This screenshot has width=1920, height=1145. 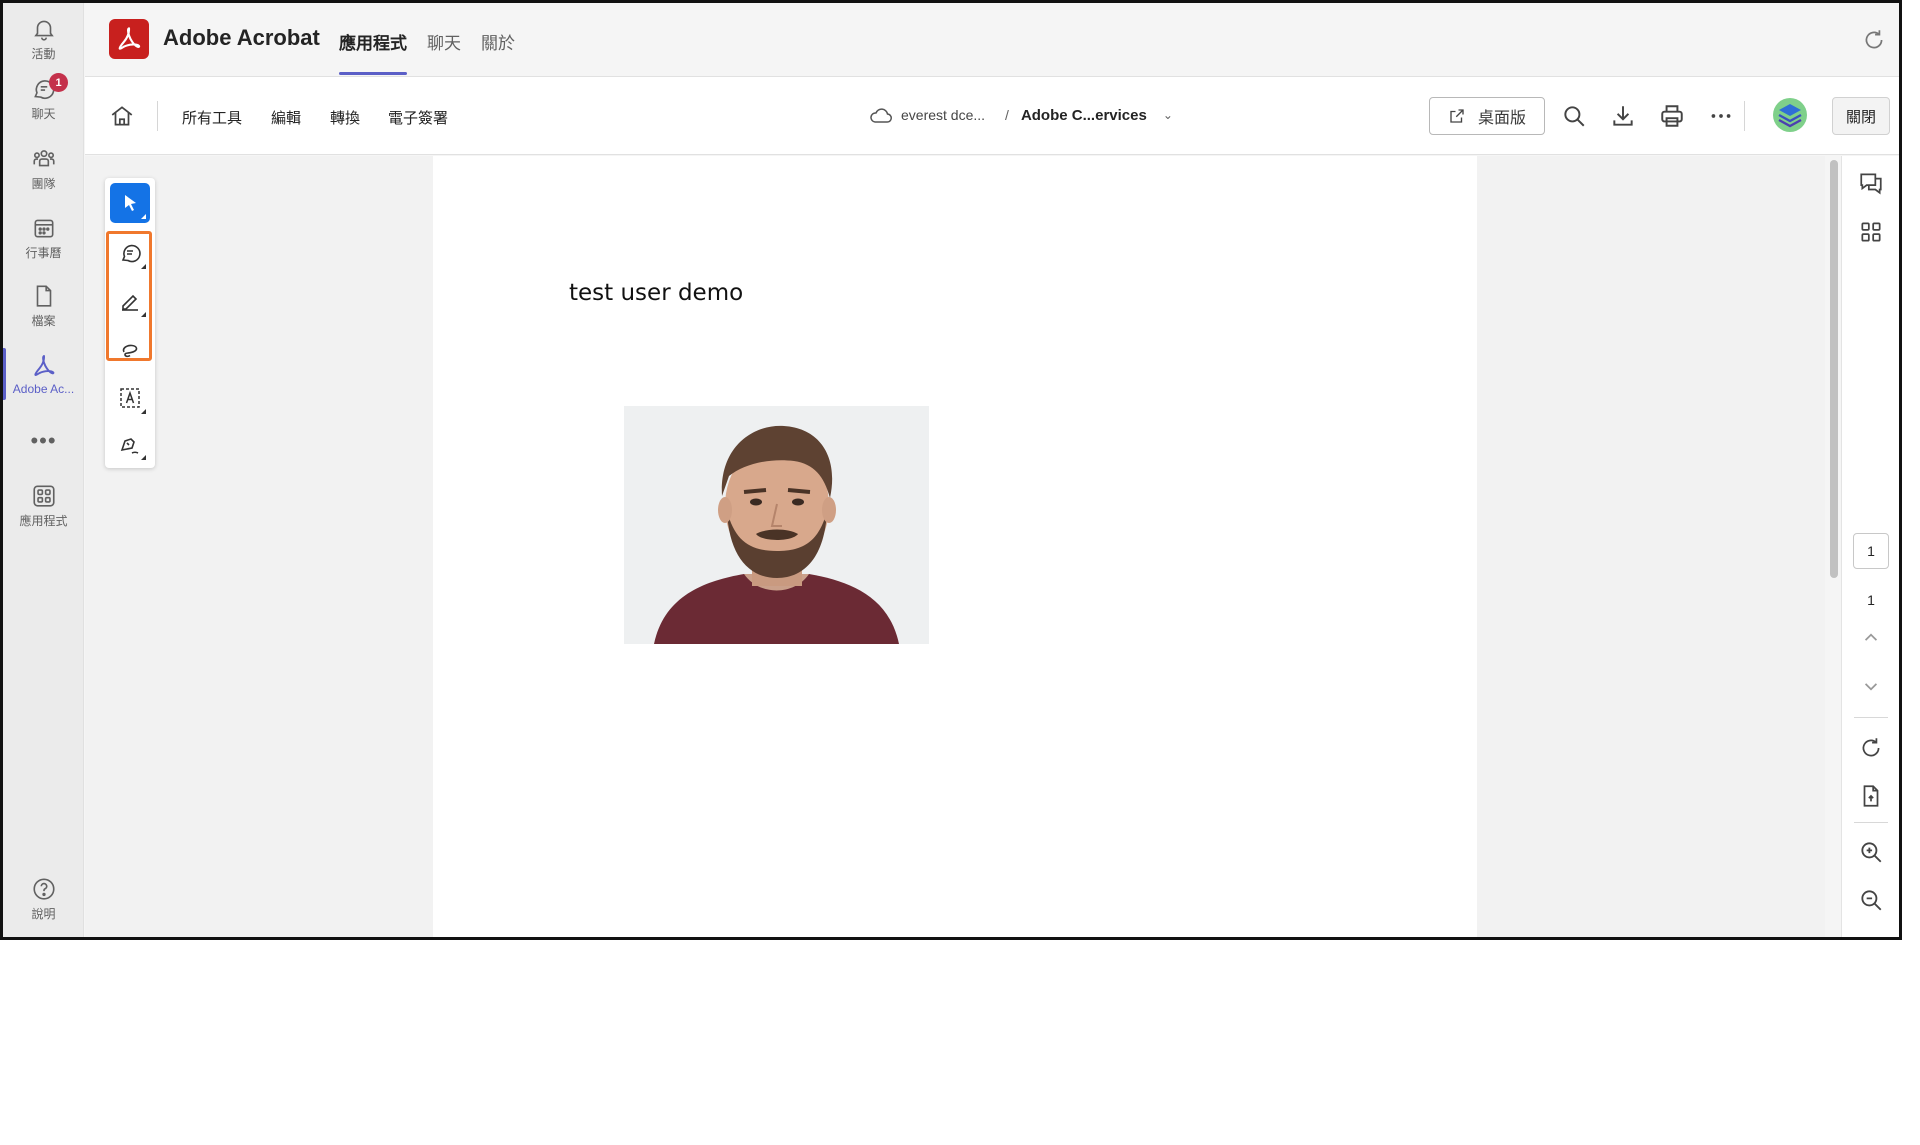 What do you see at coordinates (1168, 115) in the screenshot?
I see `chevron-down-icon: ⌄` at bounding box center [1168, 115].